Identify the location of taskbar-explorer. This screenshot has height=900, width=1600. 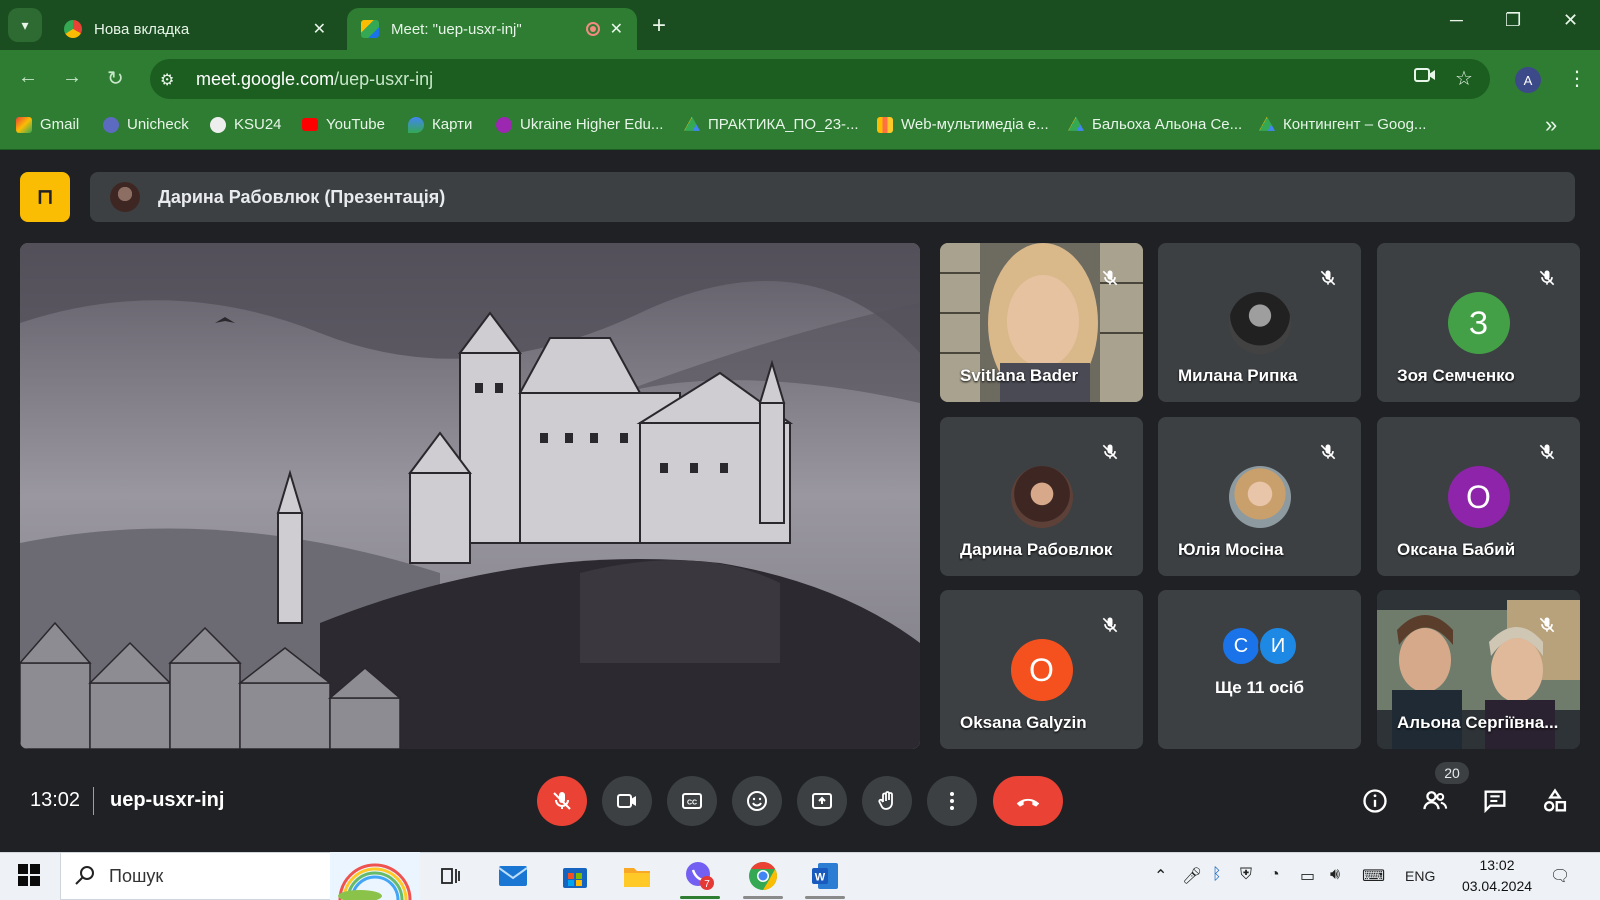
(637, 876).